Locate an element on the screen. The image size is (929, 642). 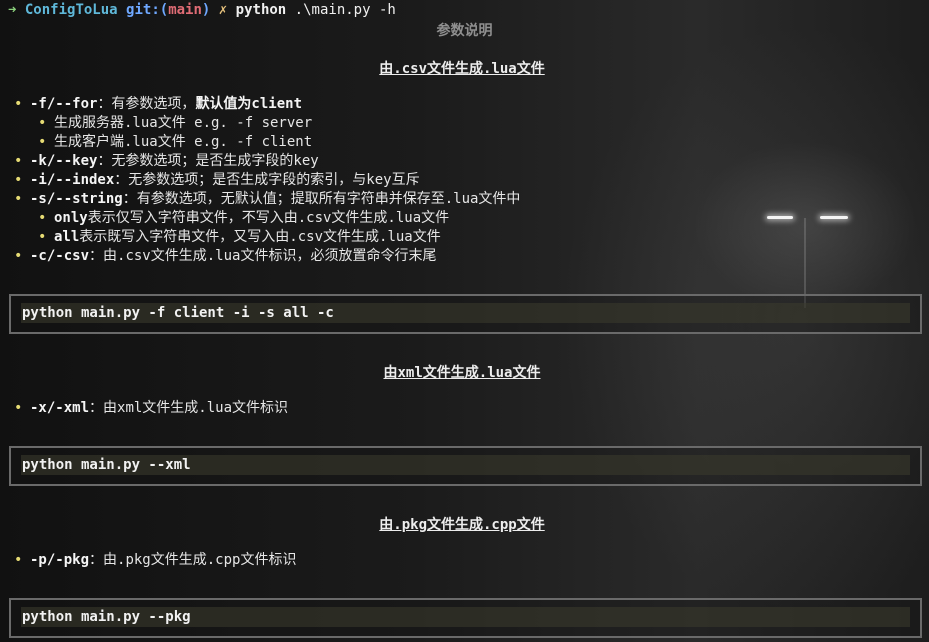
list-item: -k/--key：无参数选项；是否生成字段的key is located at coordinates (267, 161).